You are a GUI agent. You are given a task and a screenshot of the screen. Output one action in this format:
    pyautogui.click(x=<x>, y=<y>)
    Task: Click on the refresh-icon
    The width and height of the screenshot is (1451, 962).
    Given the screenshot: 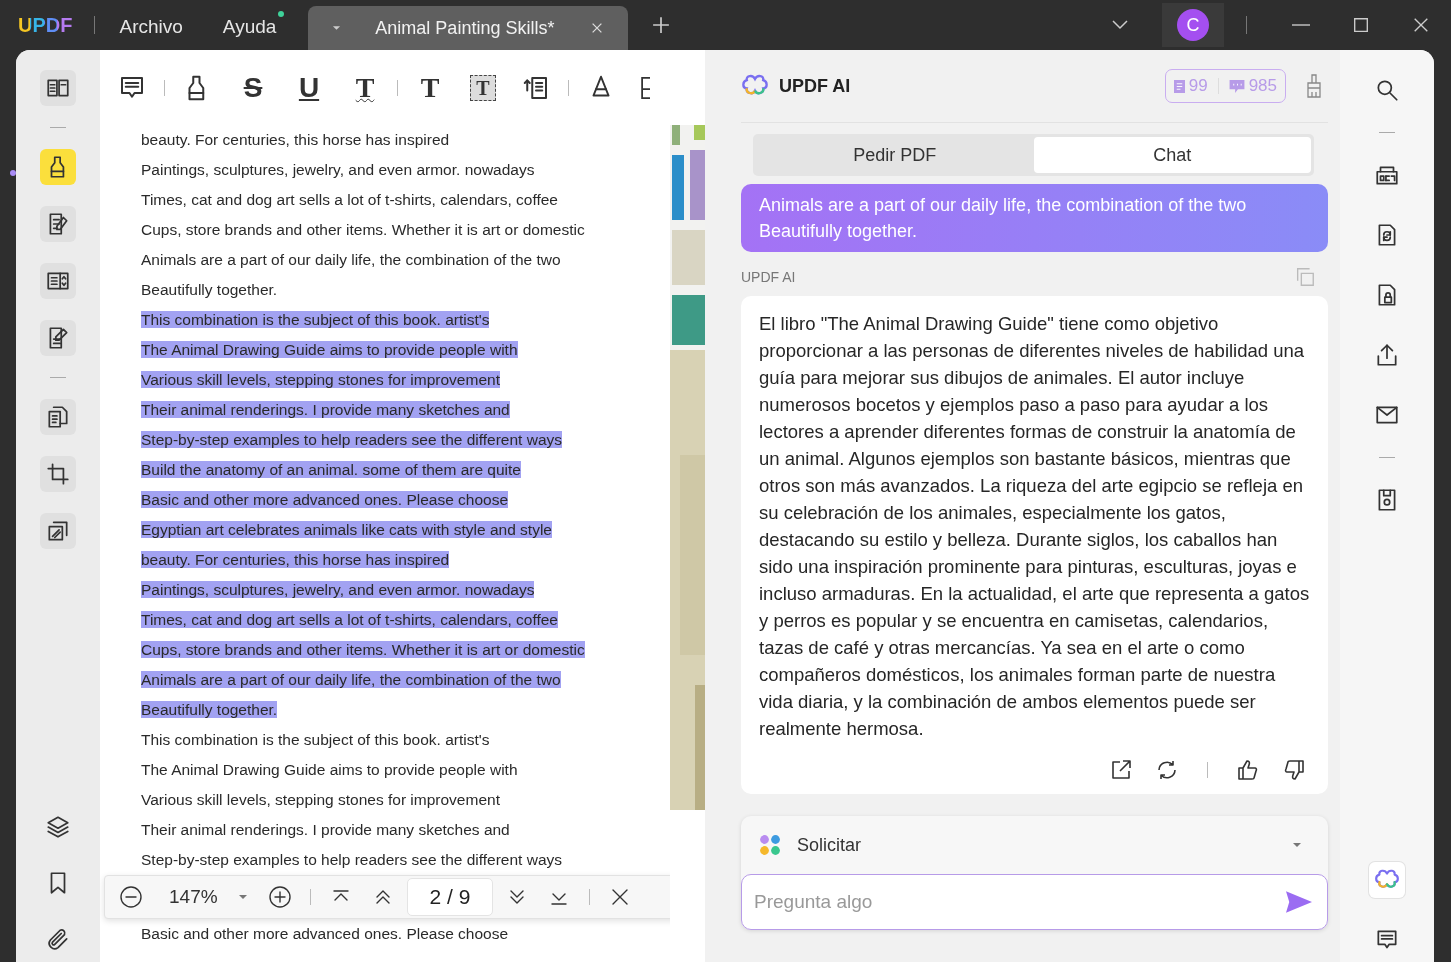 What is the action you would take?
    pyautogui.click(x=1167, y=770)
    